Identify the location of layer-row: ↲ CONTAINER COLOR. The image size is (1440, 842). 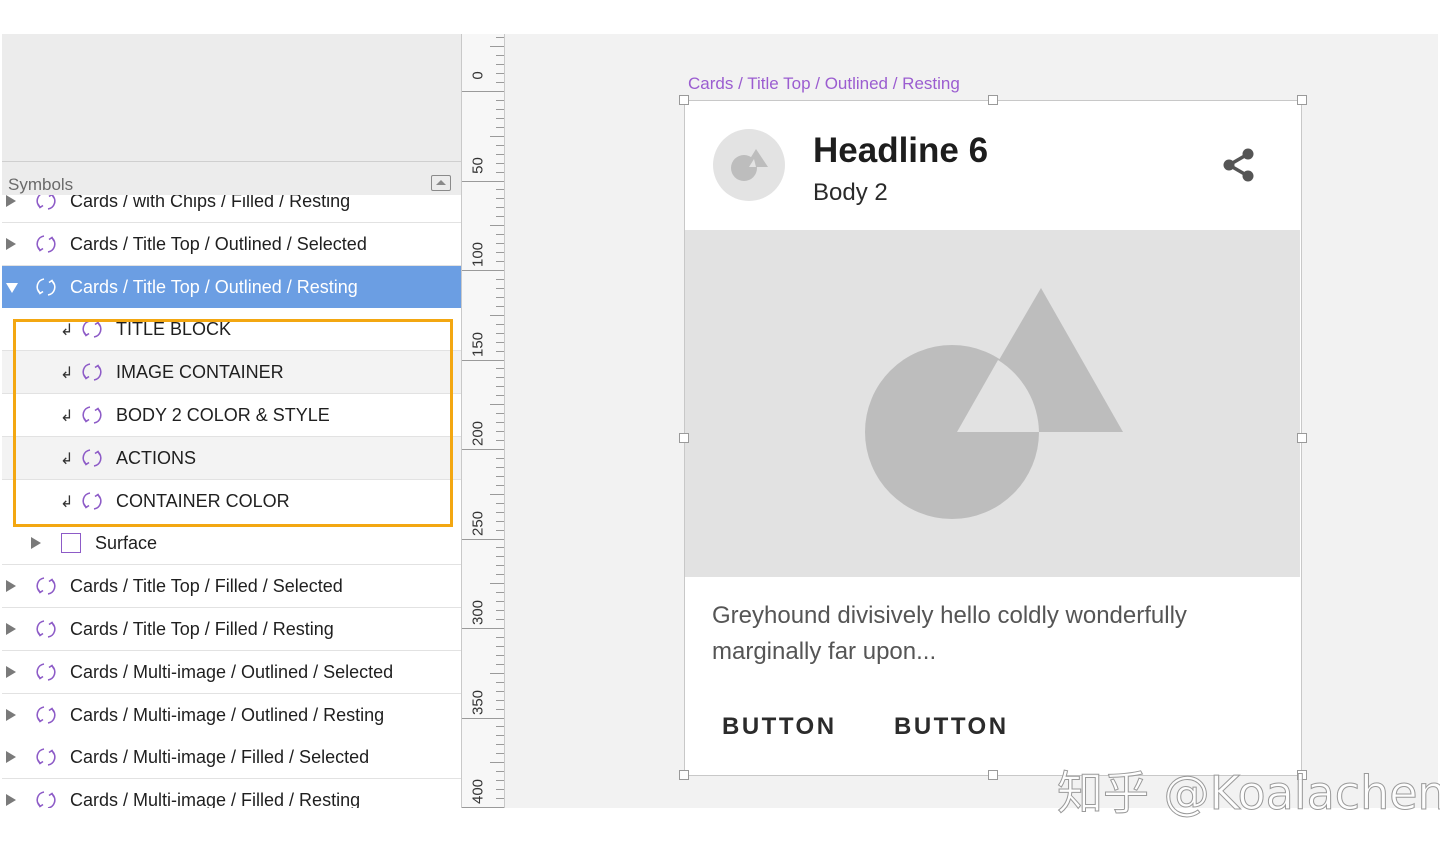
(231, 501).